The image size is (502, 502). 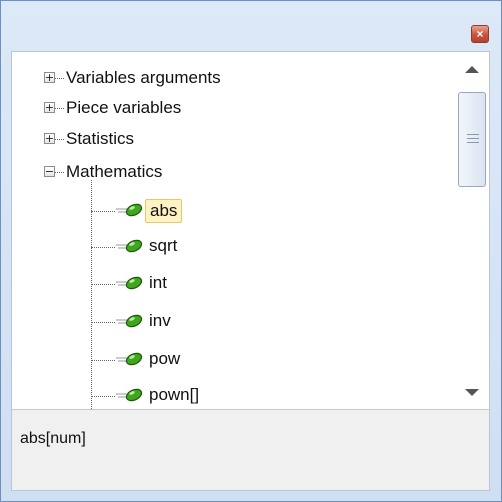 What do you see at coordinates (232, 211) in the screenshot?
I see `tree-item-function-abs: abs` at bounding box center [232, 211].